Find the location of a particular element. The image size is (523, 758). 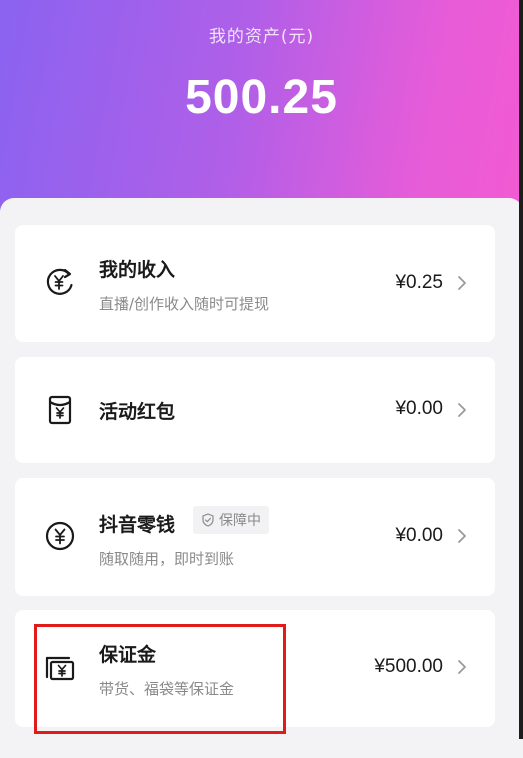

window-edge is located at coordinates (521, 369).